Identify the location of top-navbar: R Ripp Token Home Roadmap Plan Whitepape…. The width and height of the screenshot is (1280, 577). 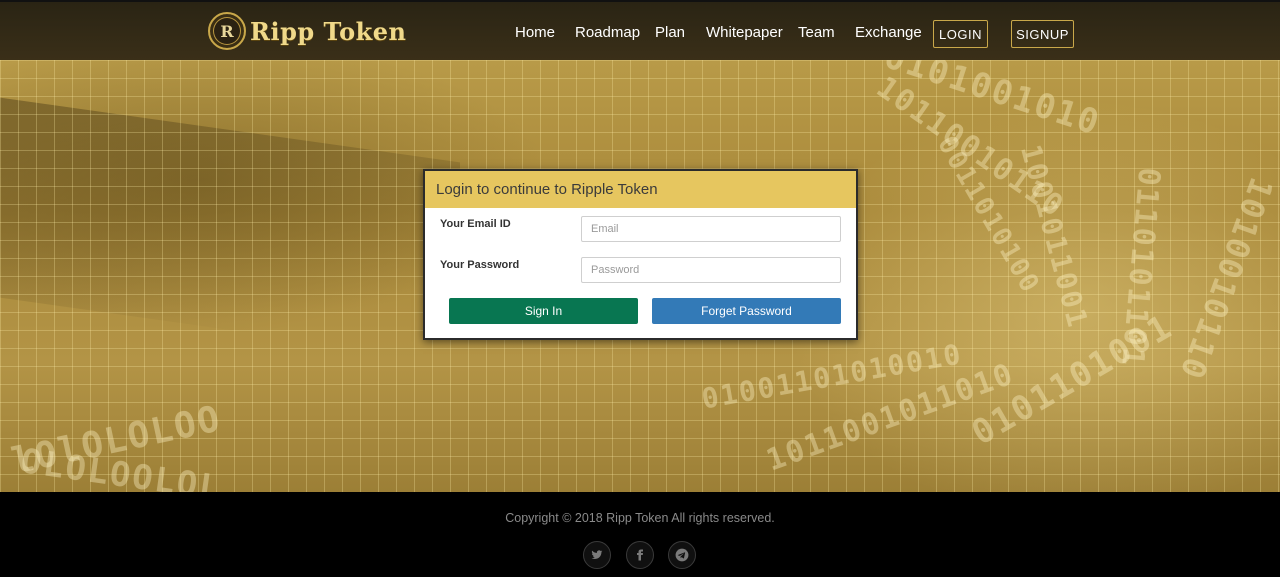
(640, 30).